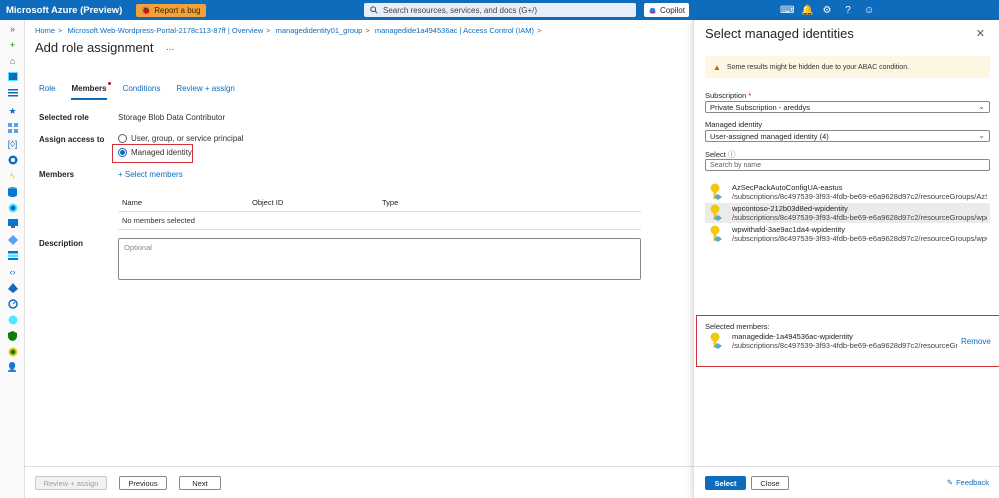 This screenshot has width=999, height=498. Describe the element at coordinates (769, 136) in the screenshot. I see `managed-identity-value: User-assigned managed identity (4)` at that location.